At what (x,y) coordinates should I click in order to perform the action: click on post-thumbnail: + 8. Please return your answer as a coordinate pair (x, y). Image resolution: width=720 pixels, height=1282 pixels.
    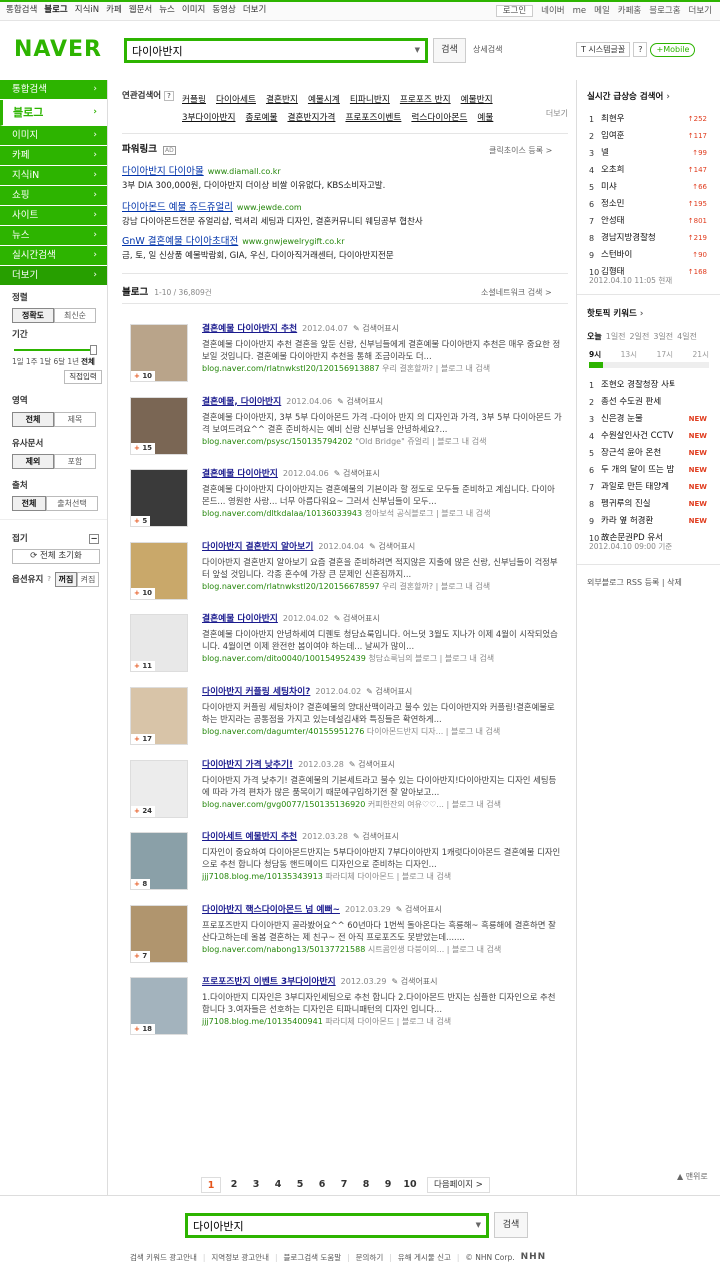
    Looking at the image, I should click on (159, 861).